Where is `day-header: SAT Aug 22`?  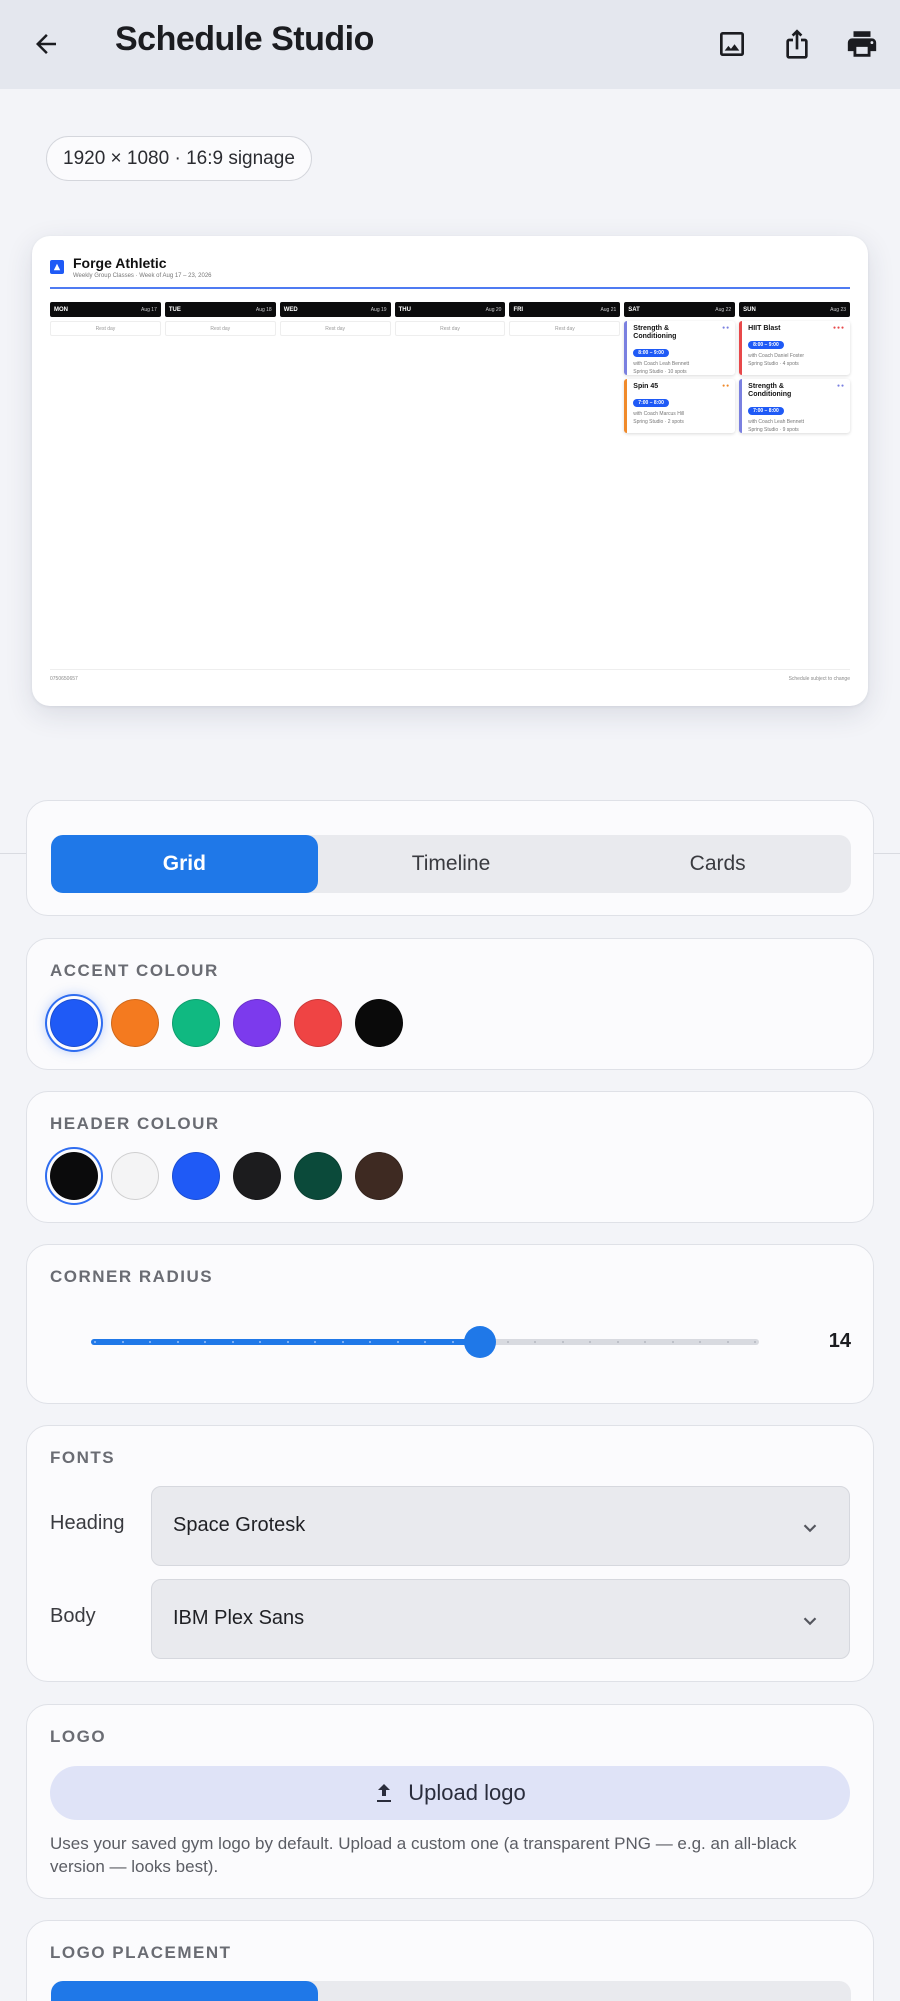
day-header: SAT Aug 22 is located at coordinates (680, 309).